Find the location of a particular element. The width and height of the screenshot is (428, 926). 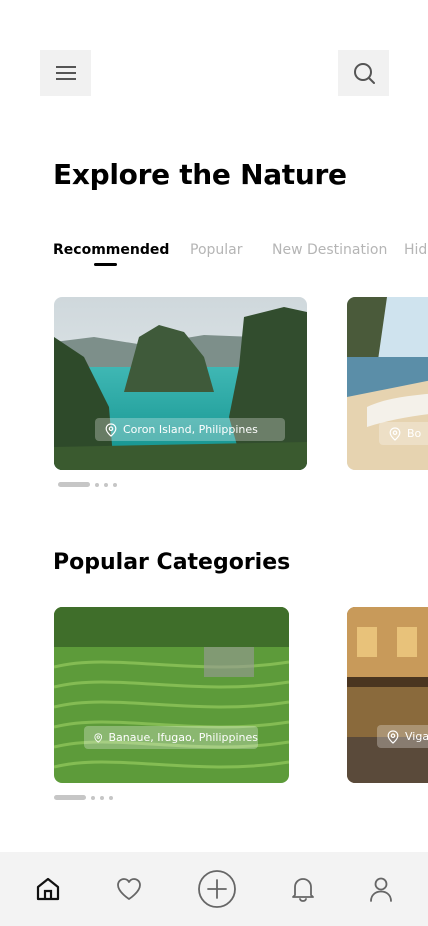

location-badge: Bo is located at coordinates (403, 433).